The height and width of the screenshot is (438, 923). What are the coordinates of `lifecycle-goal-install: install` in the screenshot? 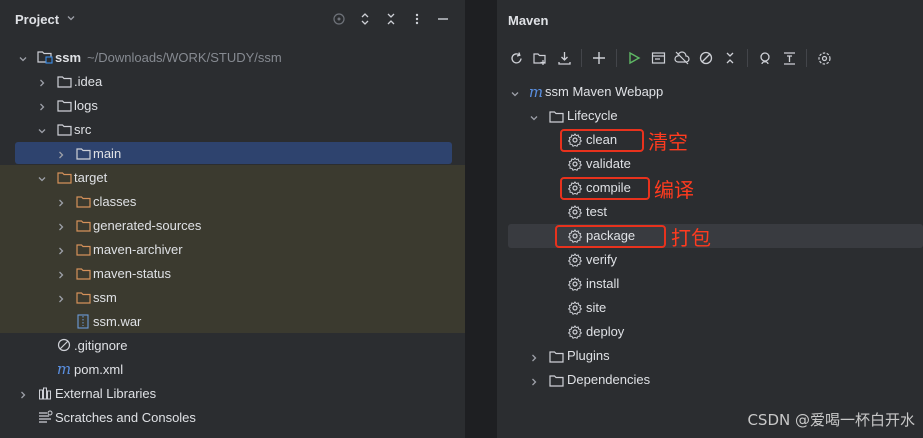 It's located at (710, 284).